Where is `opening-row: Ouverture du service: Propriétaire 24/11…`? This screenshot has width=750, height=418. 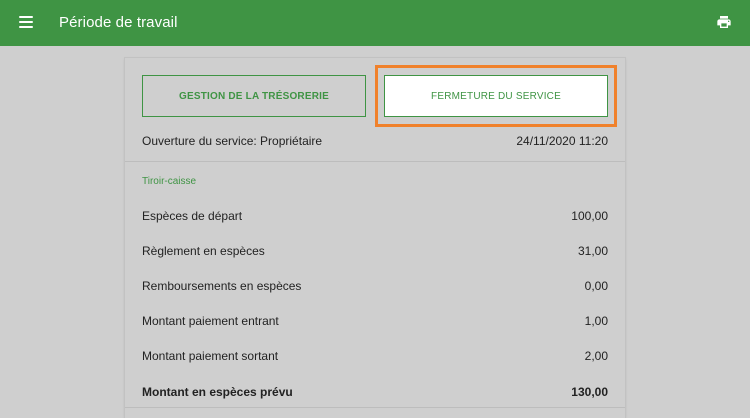
opening-row: Ouverture du service: Propriétaire 24/11… is located at coordinates (375, 141).